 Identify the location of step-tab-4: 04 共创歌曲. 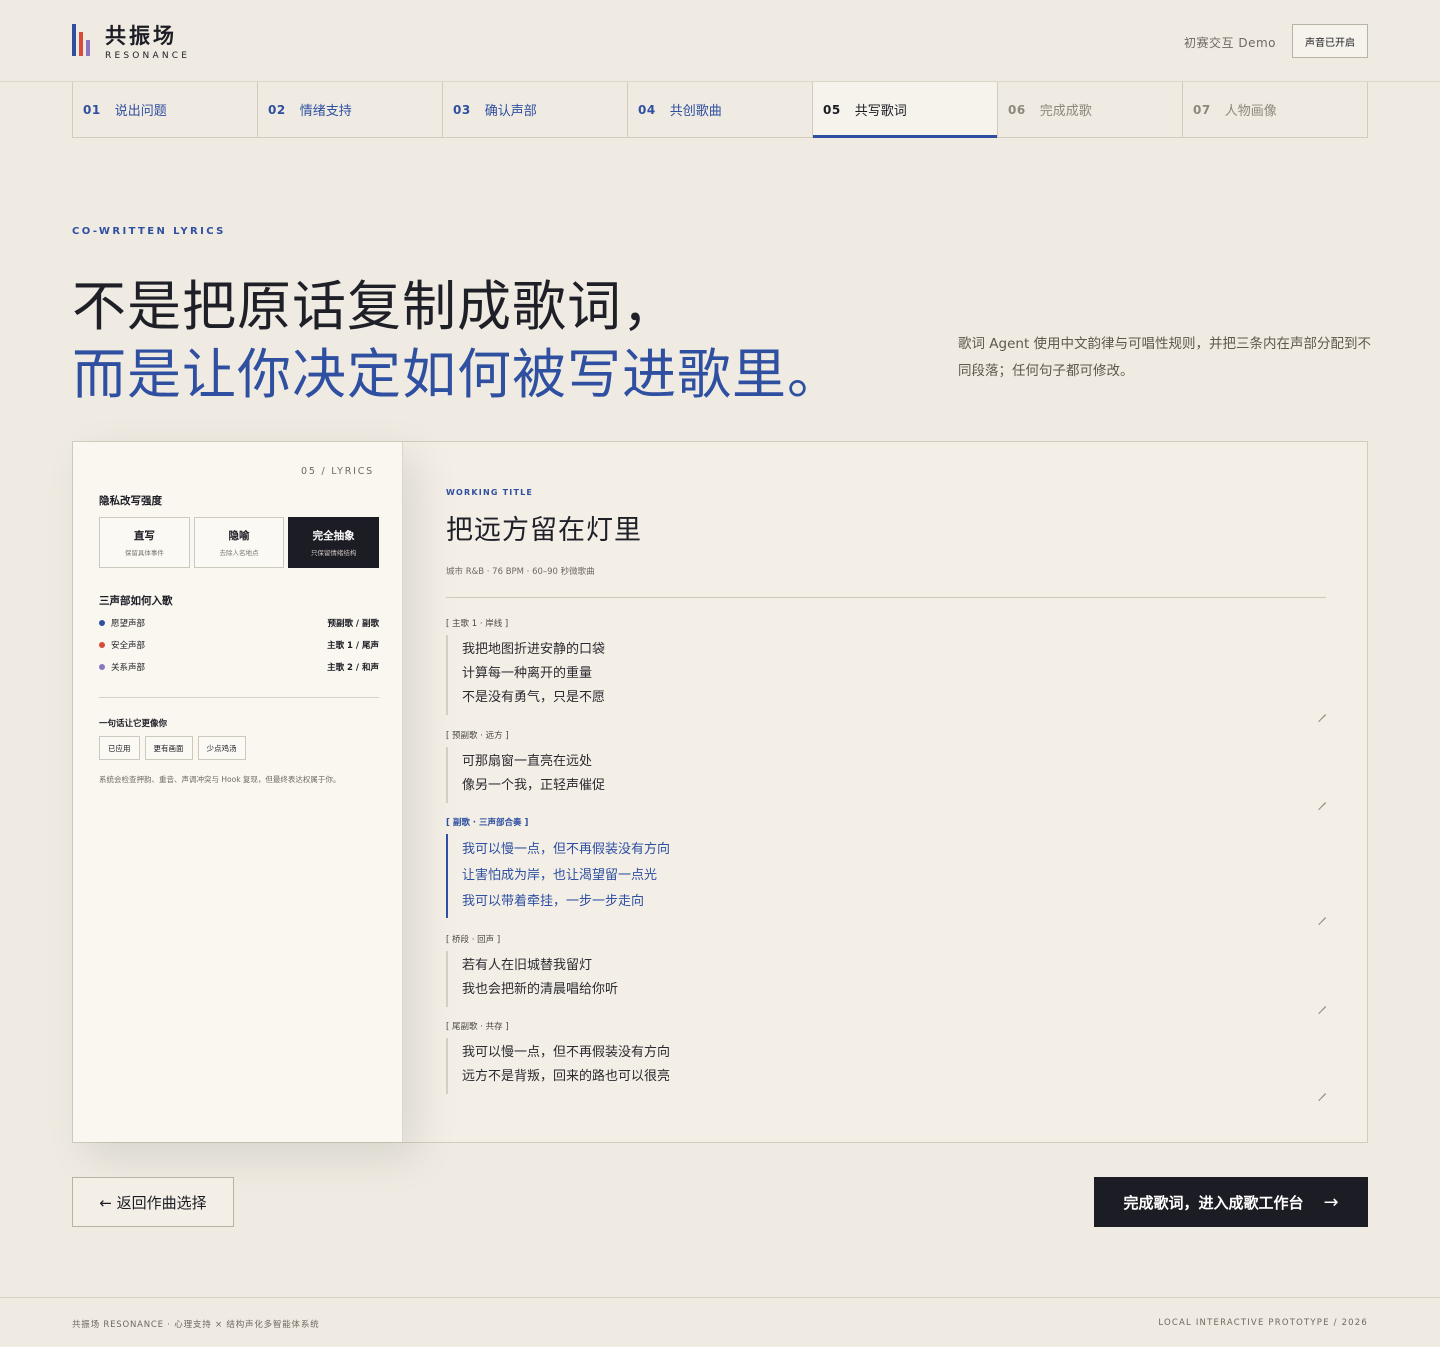
(720, 109).